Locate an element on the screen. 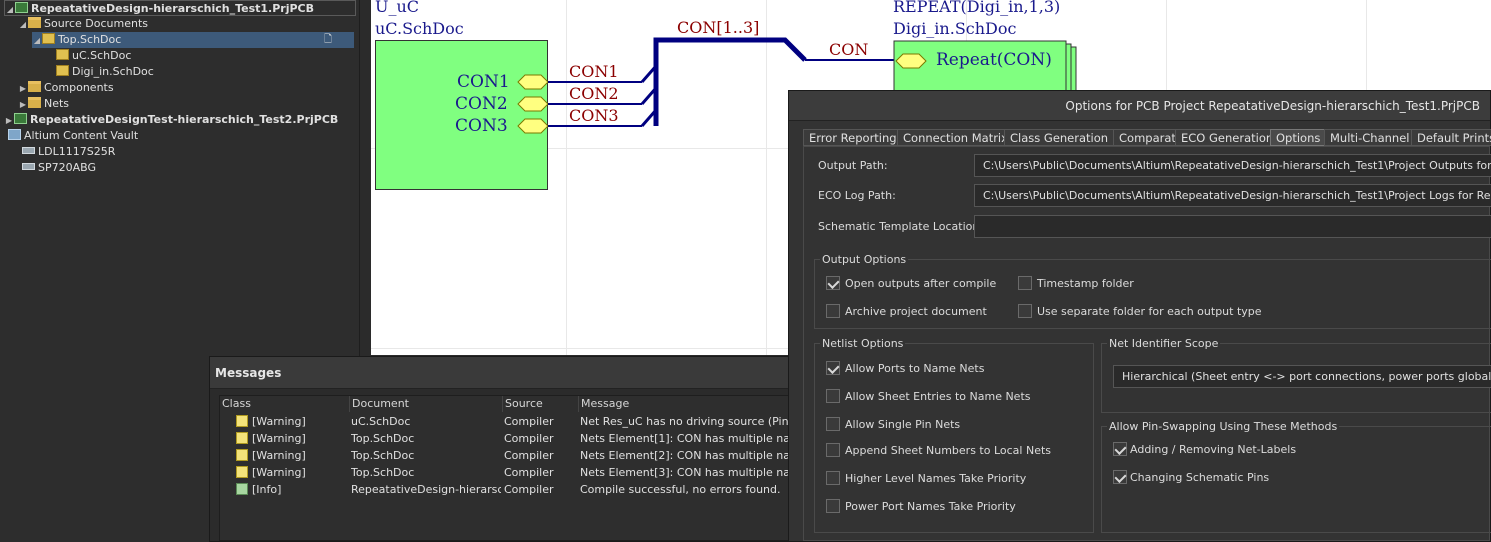  tab-connection-matrix: Connection Matrix is located at coordinates (955, 137).